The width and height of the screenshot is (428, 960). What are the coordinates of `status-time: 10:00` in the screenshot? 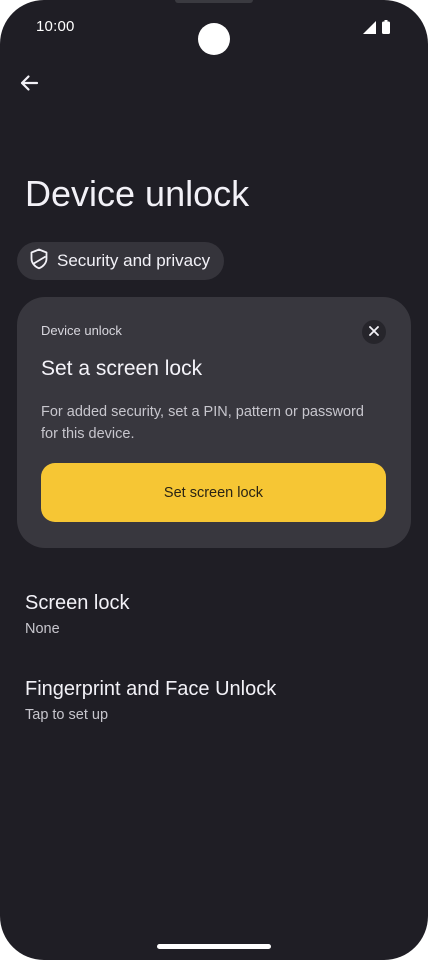 It's located at (55, 26).